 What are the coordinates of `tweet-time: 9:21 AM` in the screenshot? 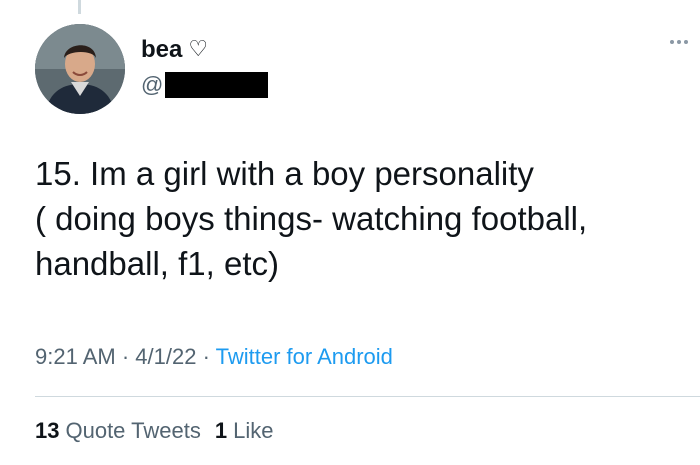 It's located at (75, 356).